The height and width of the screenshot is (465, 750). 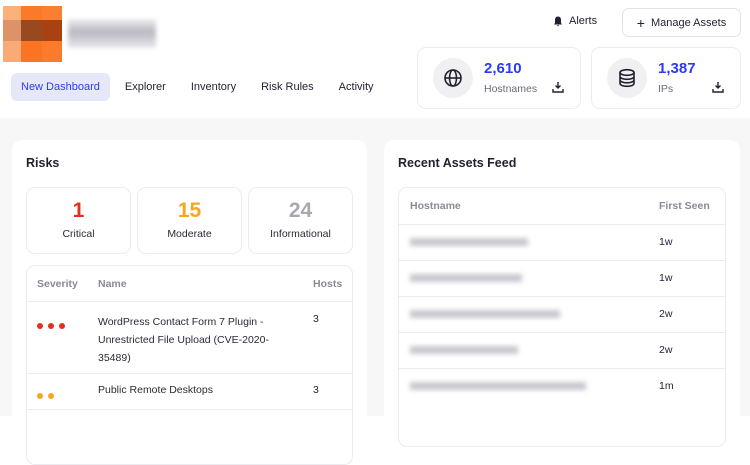 I want to click on ips-label: IPs, so click(x=666, y=89).